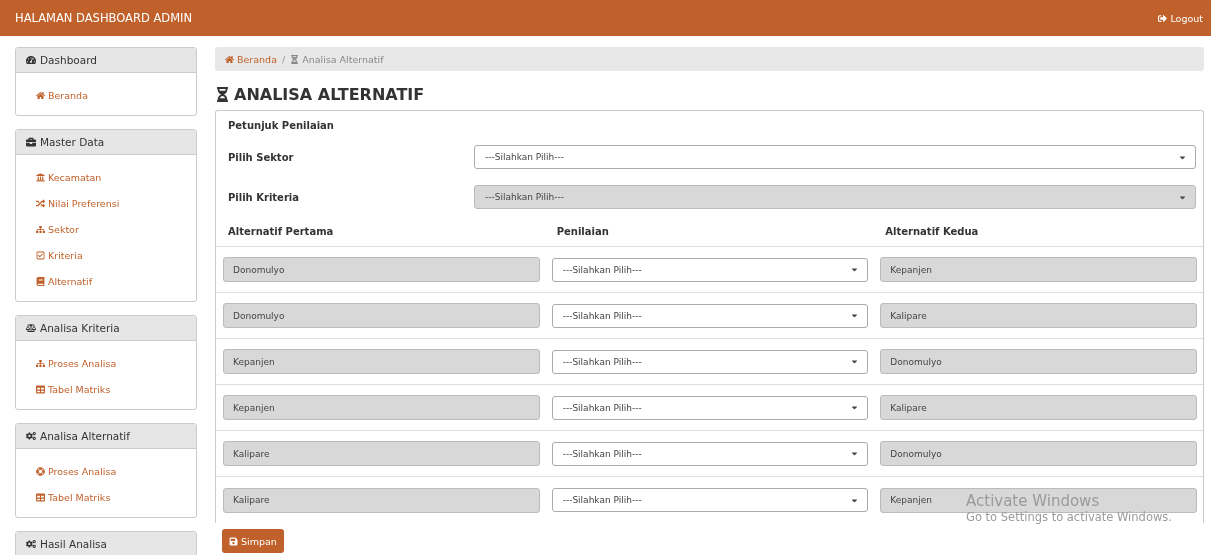  I want to click on logout-icon, so click(1163, 18).